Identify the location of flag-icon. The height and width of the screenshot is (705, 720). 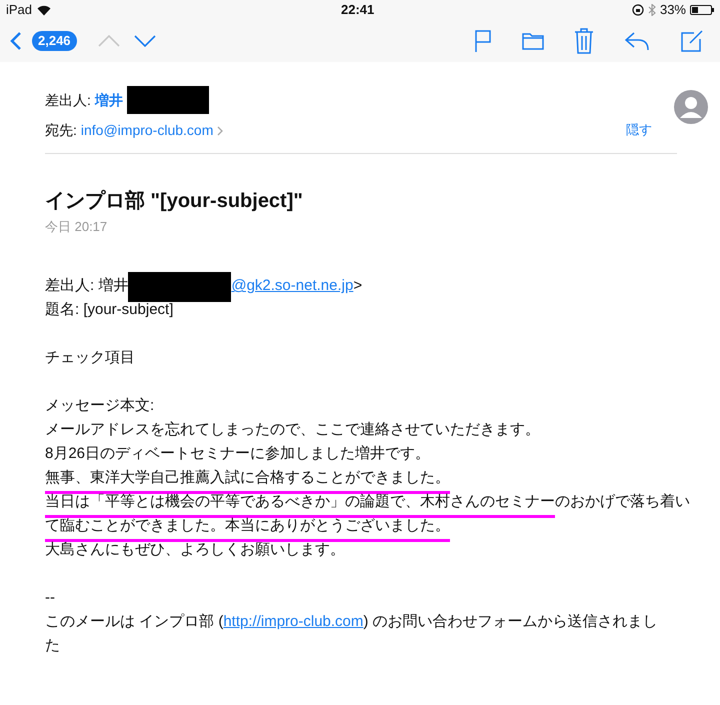
(483, 41).